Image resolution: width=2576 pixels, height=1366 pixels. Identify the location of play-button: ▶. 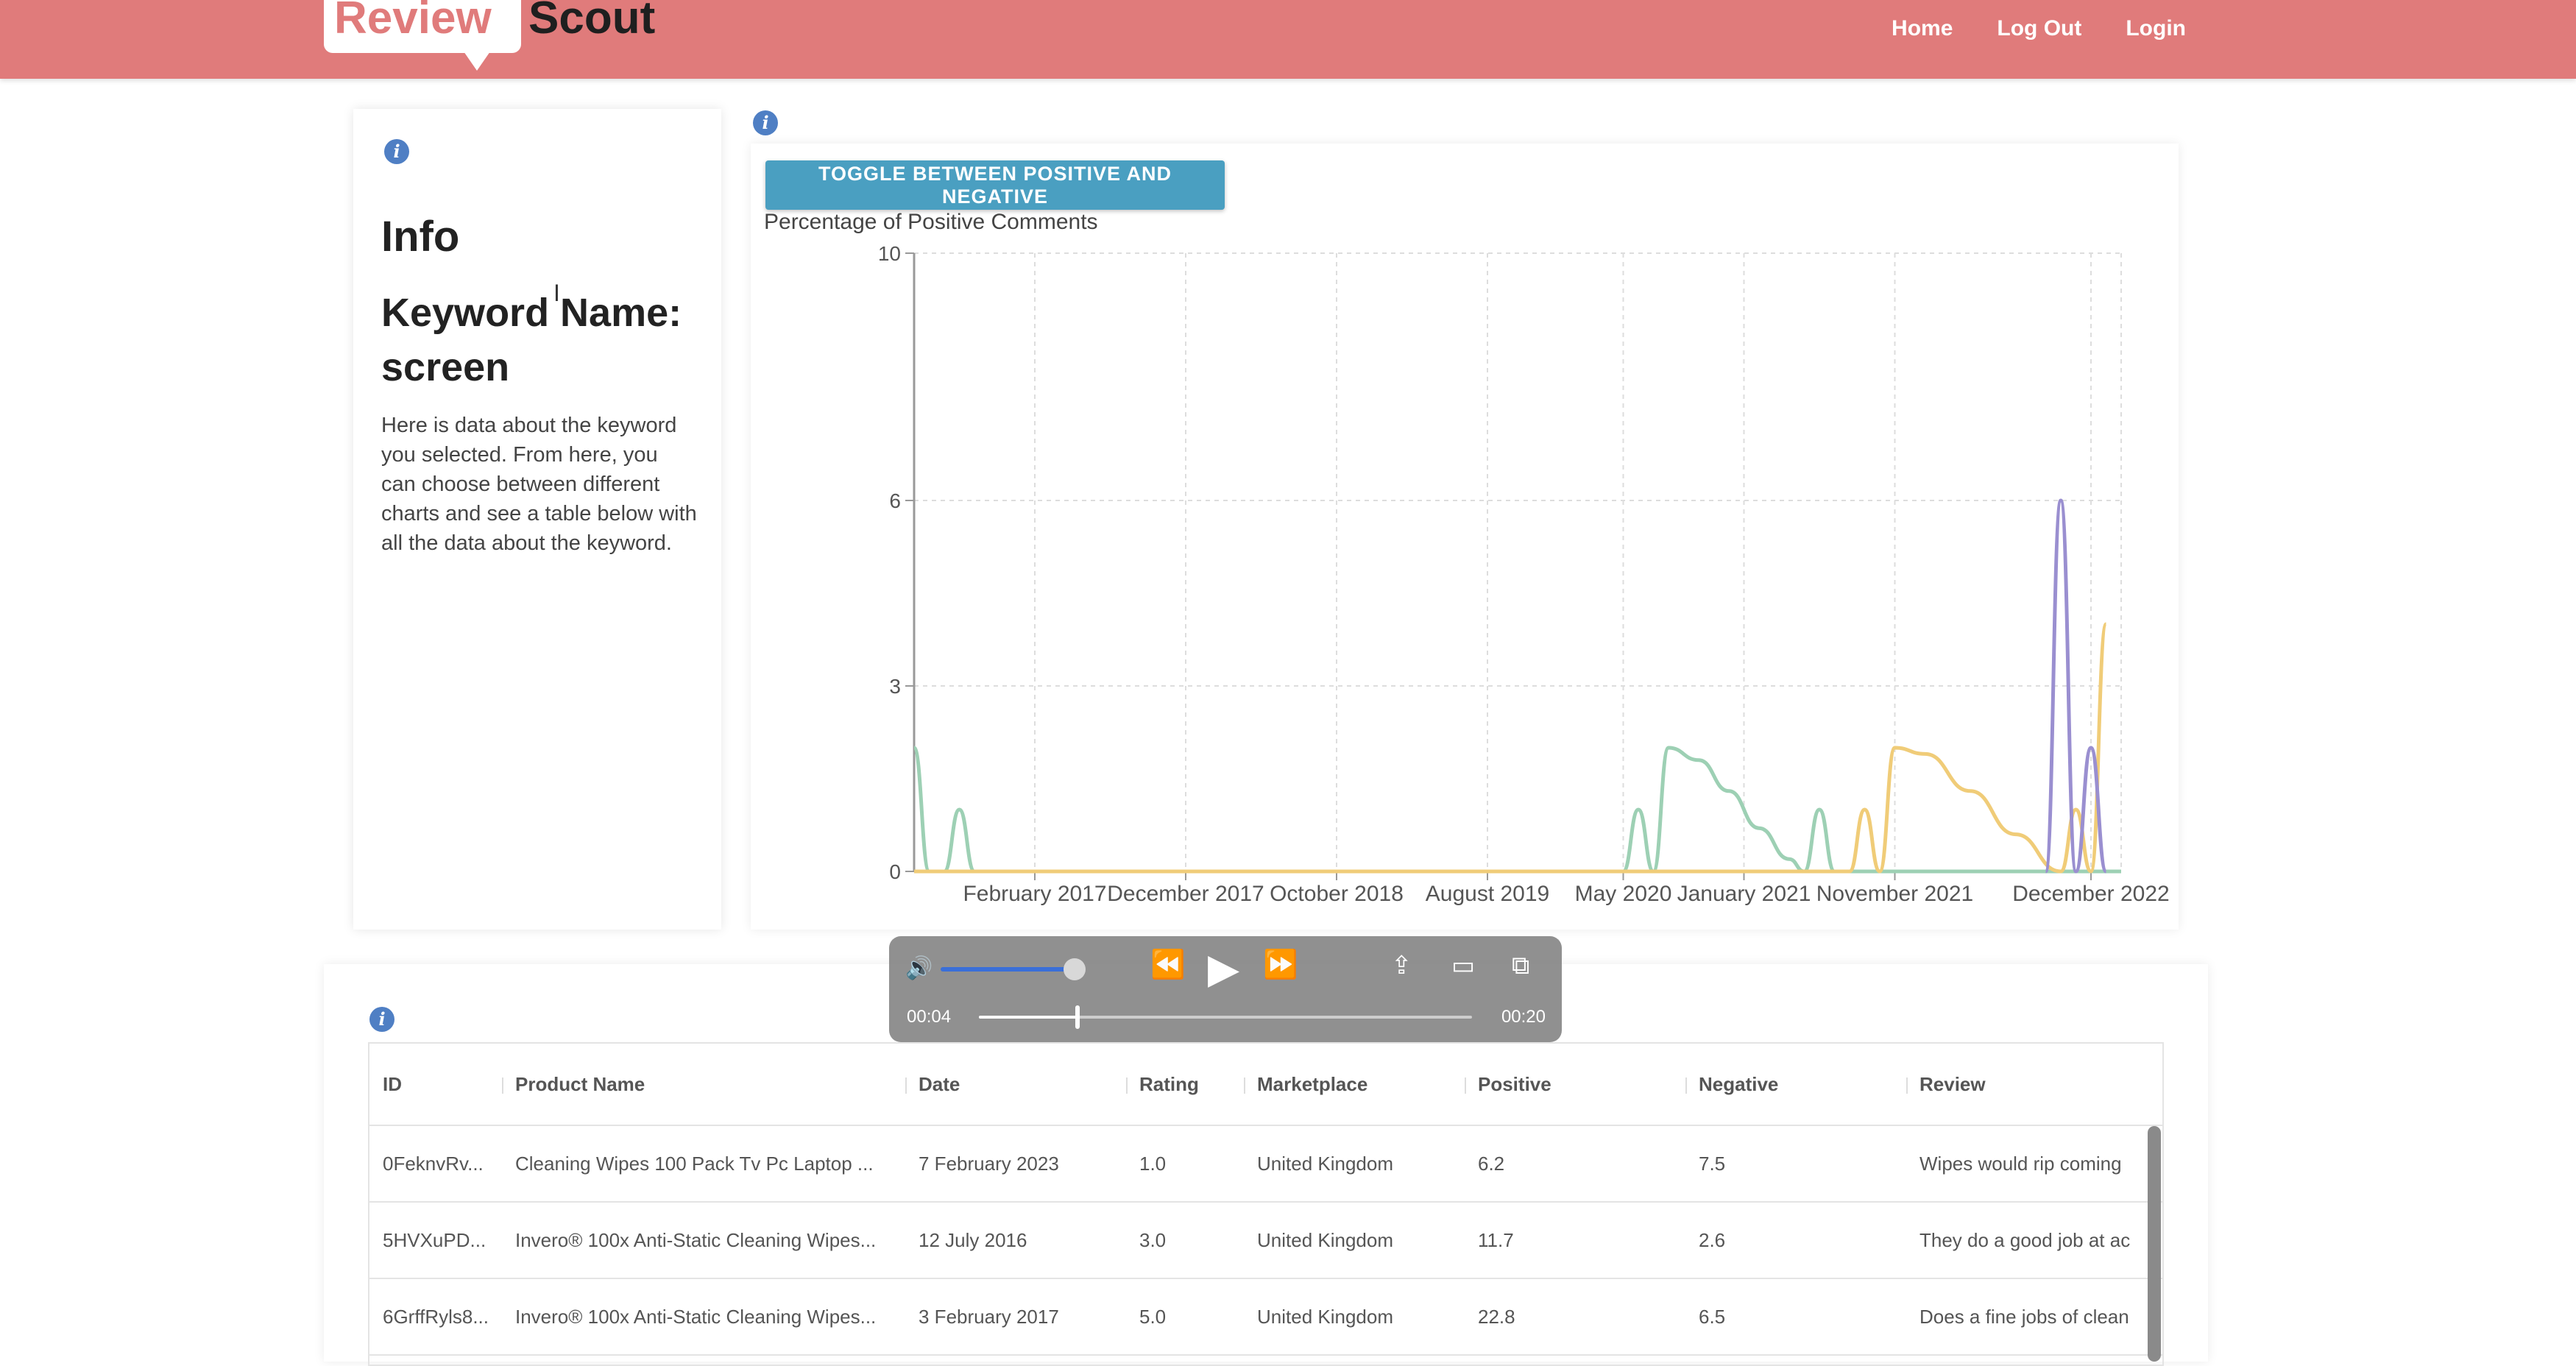
(1223, 969).